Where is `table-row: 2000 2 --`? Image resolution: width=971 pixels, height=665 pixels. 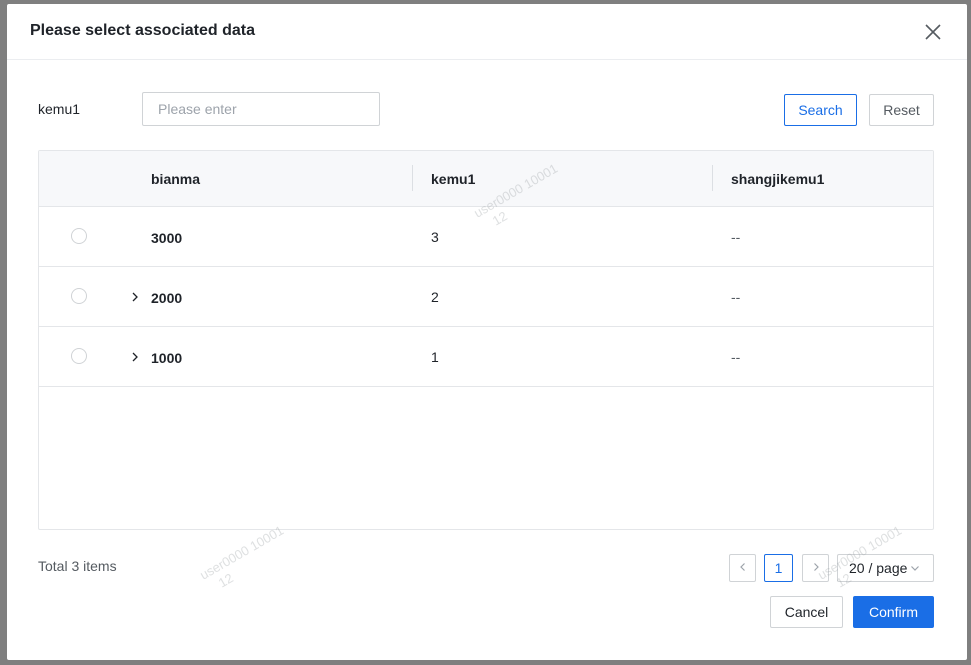 table-row: 2000 2 -- is located at coordinates (486, 297).